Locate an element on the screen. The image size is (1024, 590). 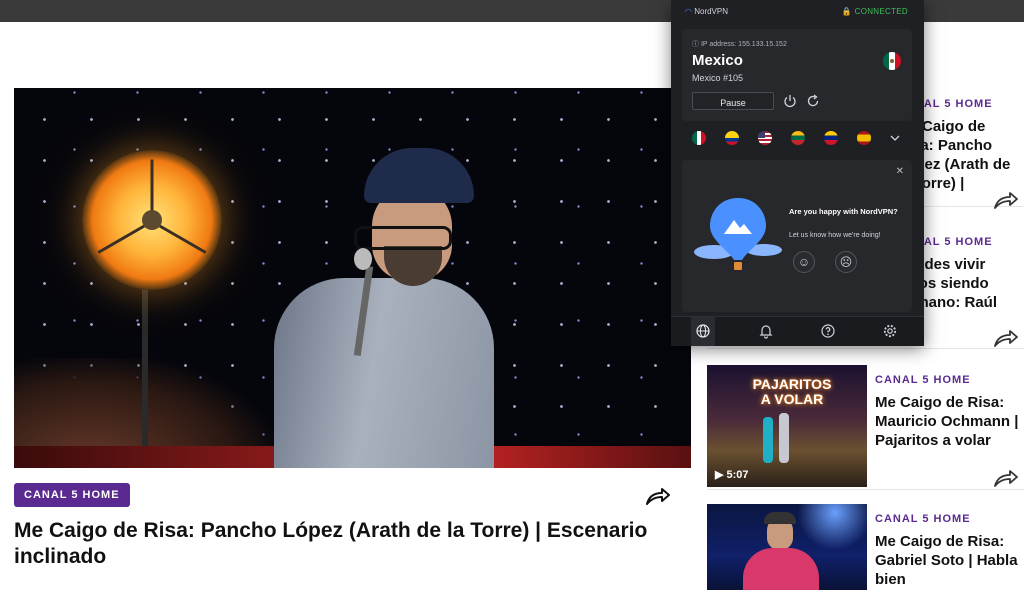
lithuania-flag-button is located at coordinates (798, 138).